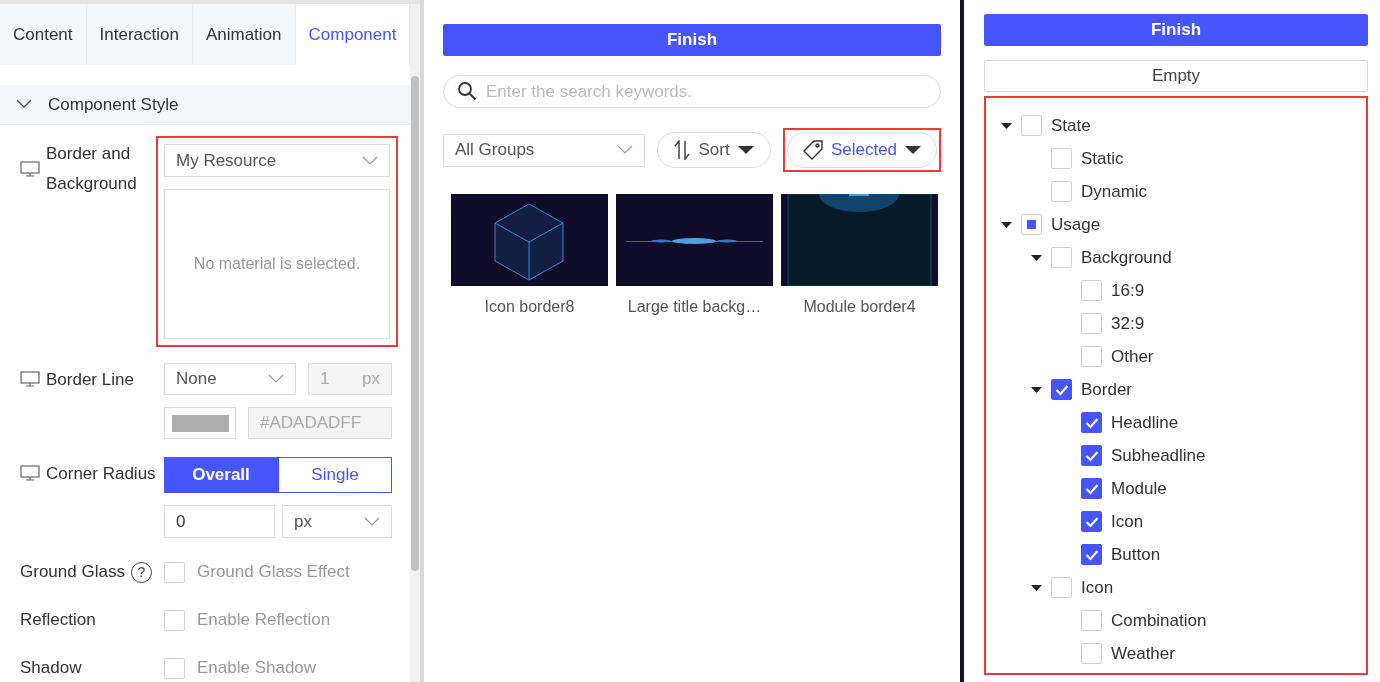 This screenshot has height=682, width=1380. Describe the element at coordinates (1143, 653) in the screenshot. I see `tree-item-label: Weather` at that location.